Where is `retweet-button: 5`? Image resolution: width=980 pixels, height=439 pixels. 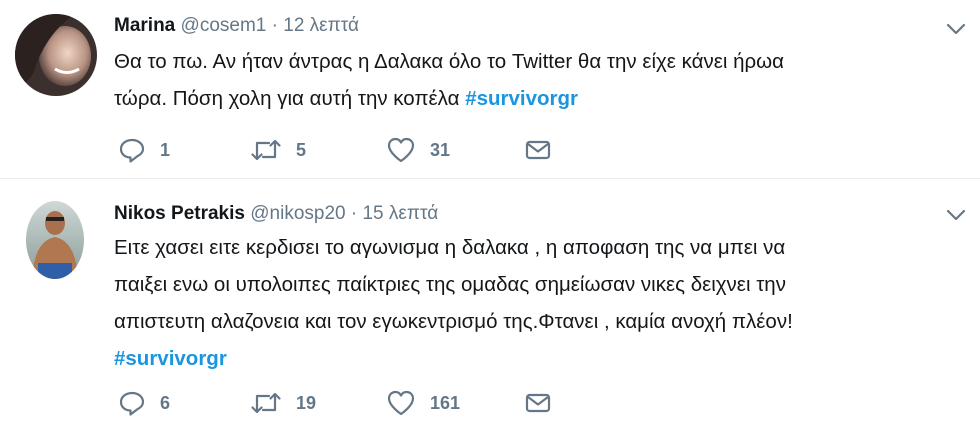
retweet-button: 5 is located at coordinates (278, 150).